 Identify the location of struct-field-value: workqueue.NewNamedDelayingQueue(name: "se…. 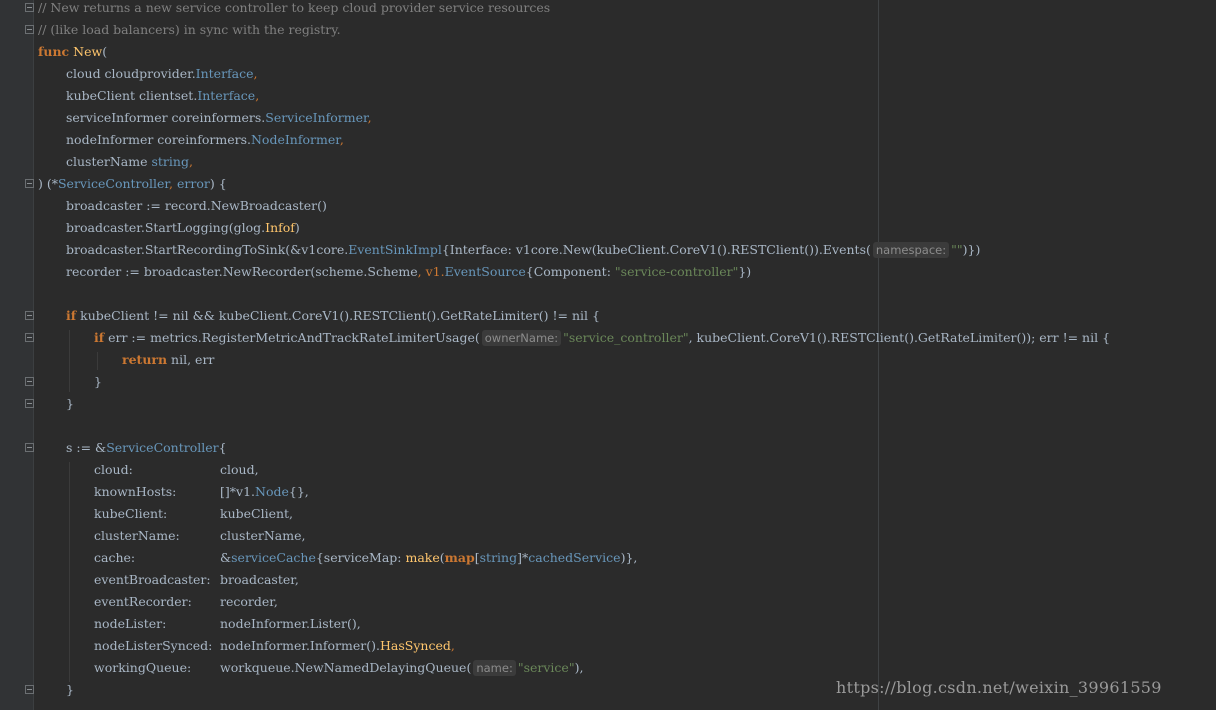
(402, 668).